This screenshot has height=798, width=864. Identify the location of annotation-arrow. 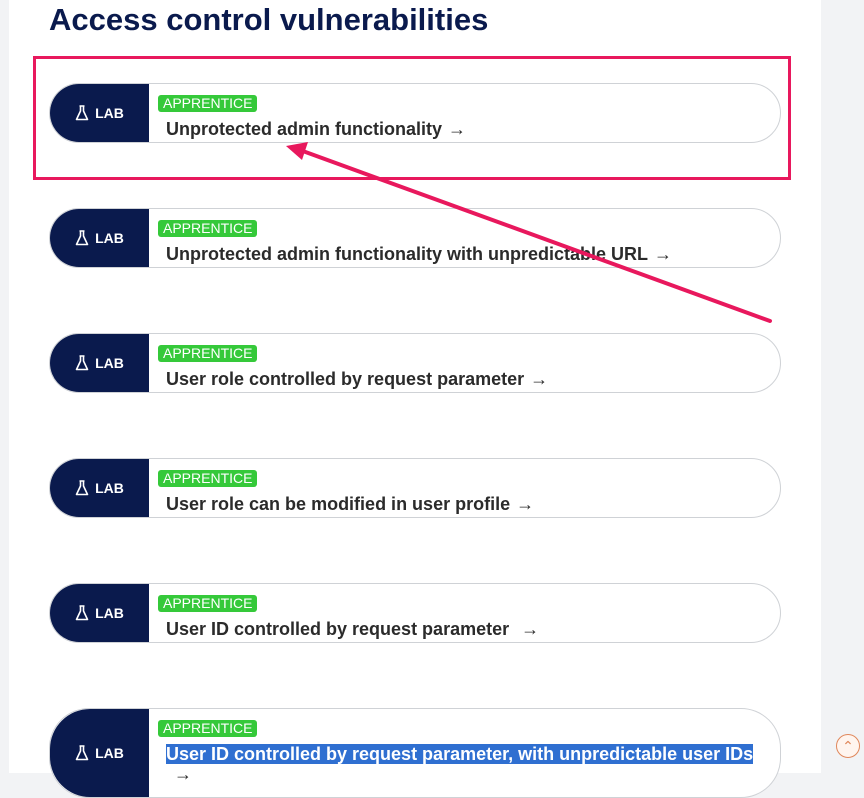
(529, 232).